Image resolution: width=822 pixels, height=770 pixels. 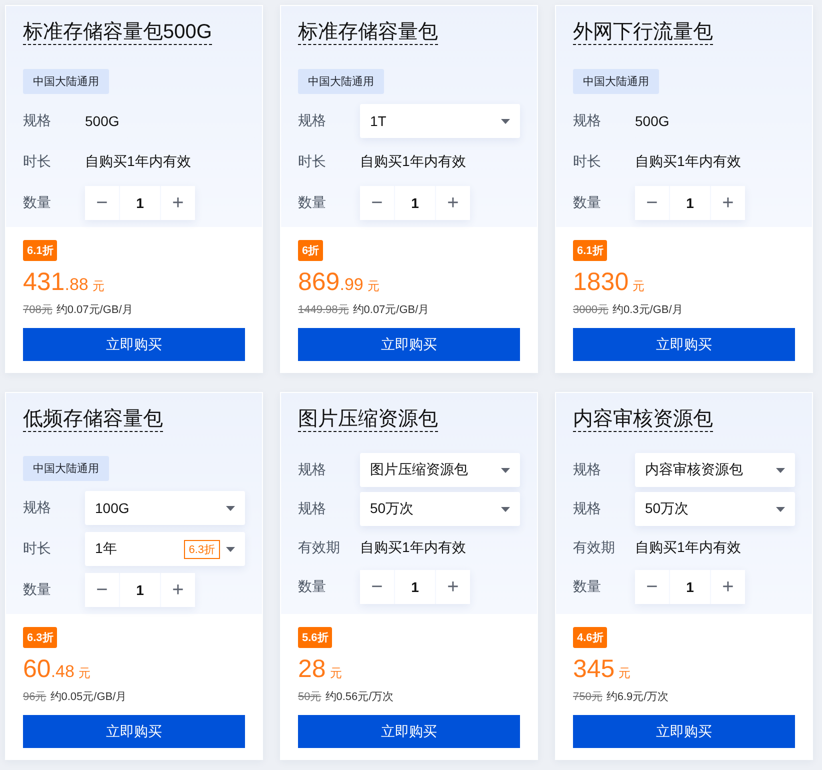 What do you see at coordinates (715, 470) in the screenshot?
I see `dropdown-select: 内容审核资源包` at bounding box center [715, 470].